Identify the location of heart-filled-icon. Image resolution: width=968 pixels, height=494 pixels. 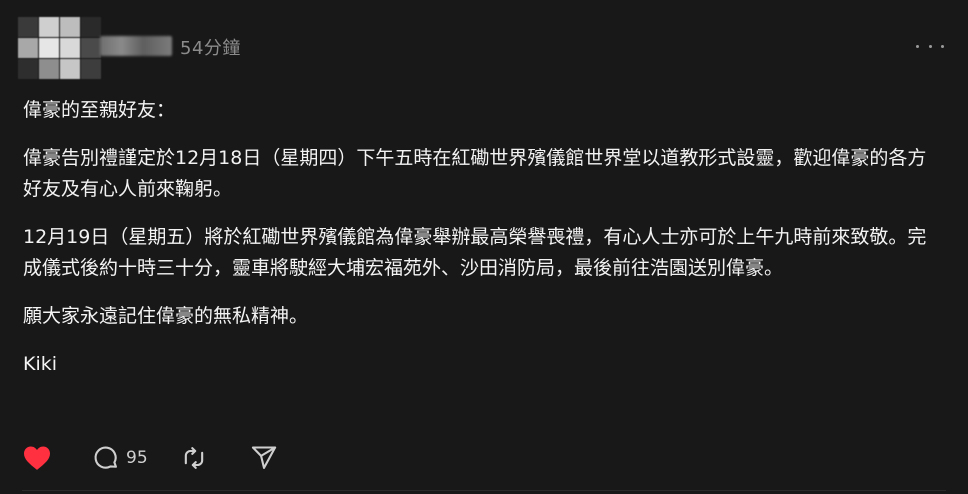
(37, 458).